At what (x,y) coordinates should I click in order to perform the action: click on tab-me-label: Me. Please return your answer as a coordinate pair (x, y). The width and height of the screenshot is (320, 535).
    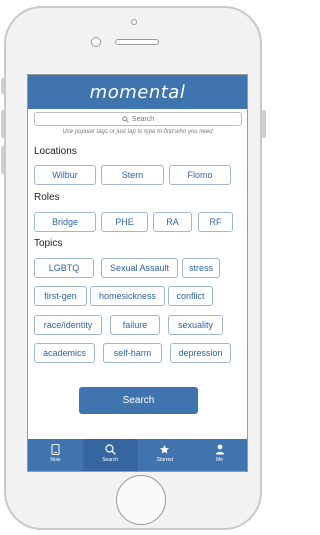
    Looking at the image, I should click on (220, 460).